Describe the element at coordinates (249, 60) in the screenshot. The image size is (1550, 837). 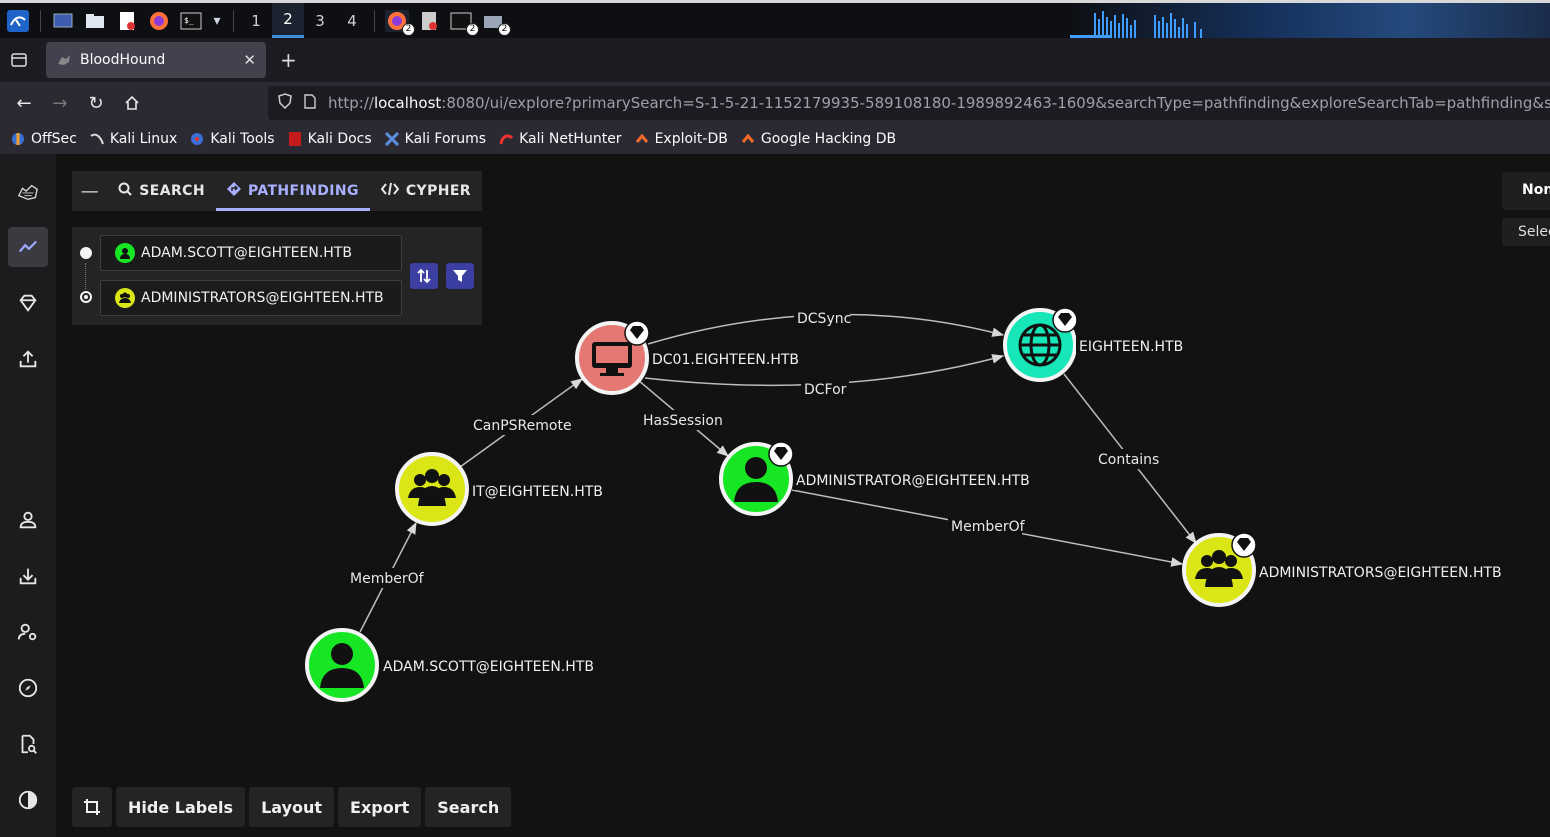
I see `tab-close-icon: ✕` at that location.